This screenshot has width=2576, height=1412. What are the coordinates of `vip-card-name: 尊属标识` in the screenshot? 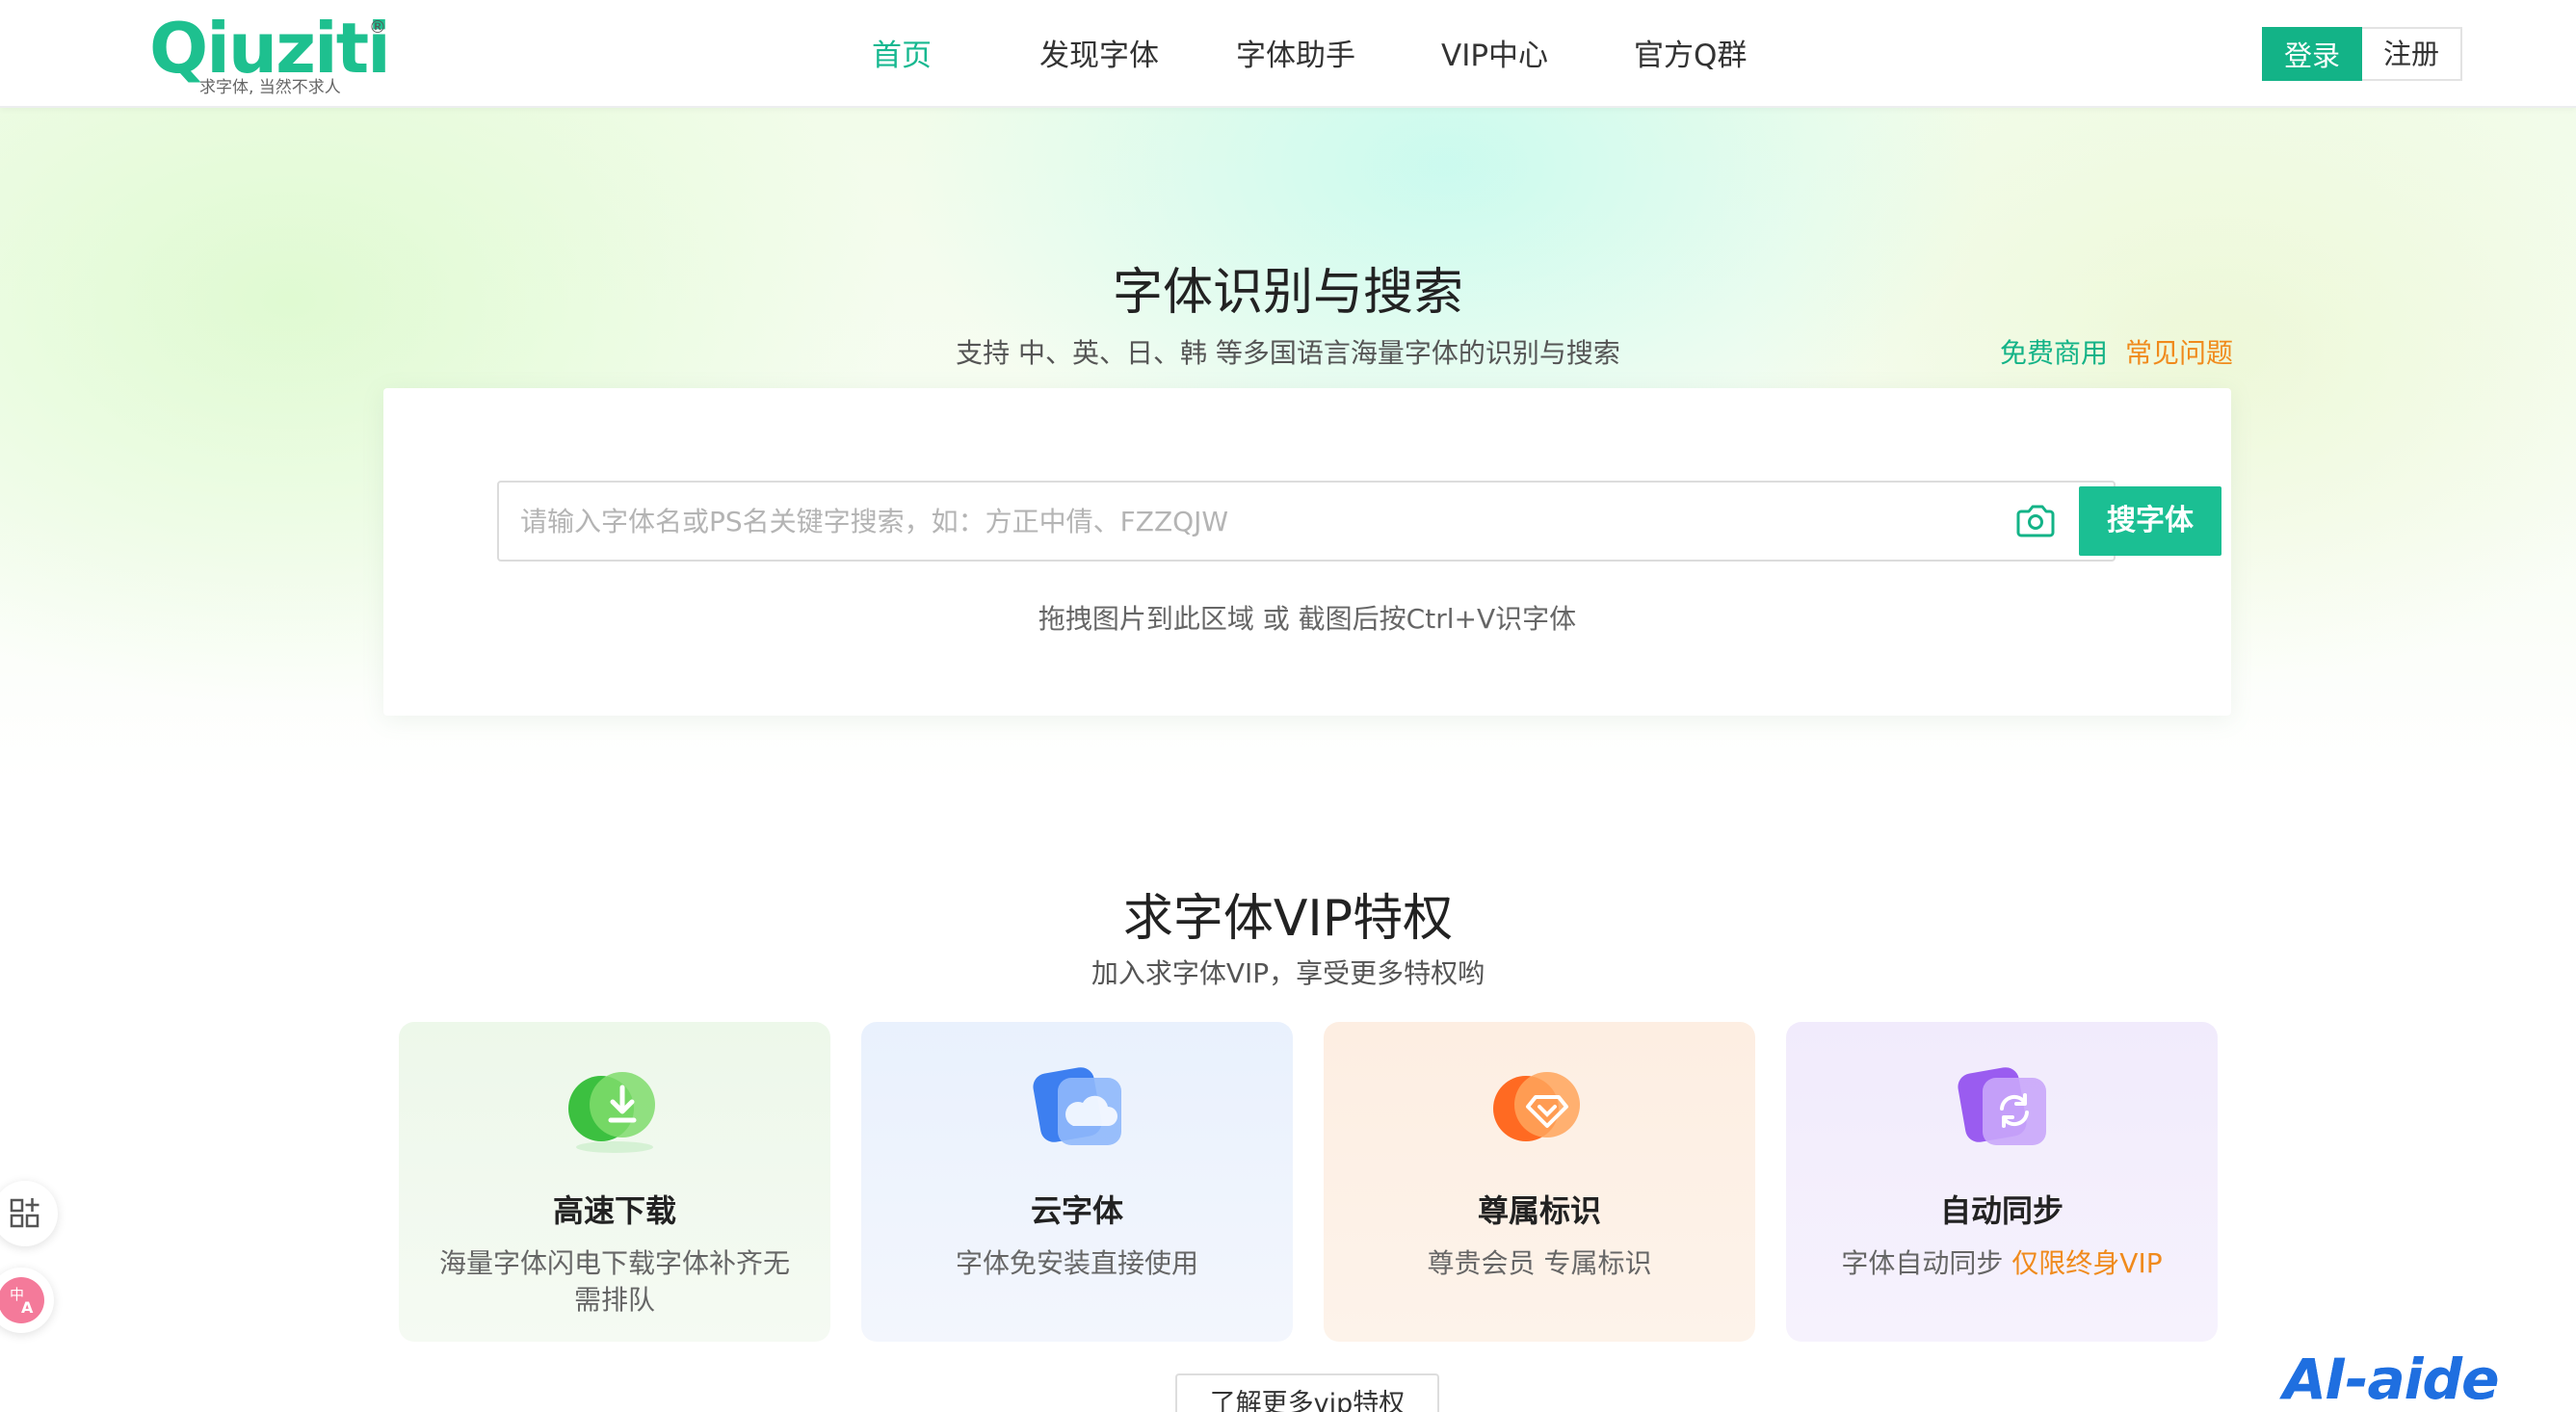 It's located at (1539, 1210).